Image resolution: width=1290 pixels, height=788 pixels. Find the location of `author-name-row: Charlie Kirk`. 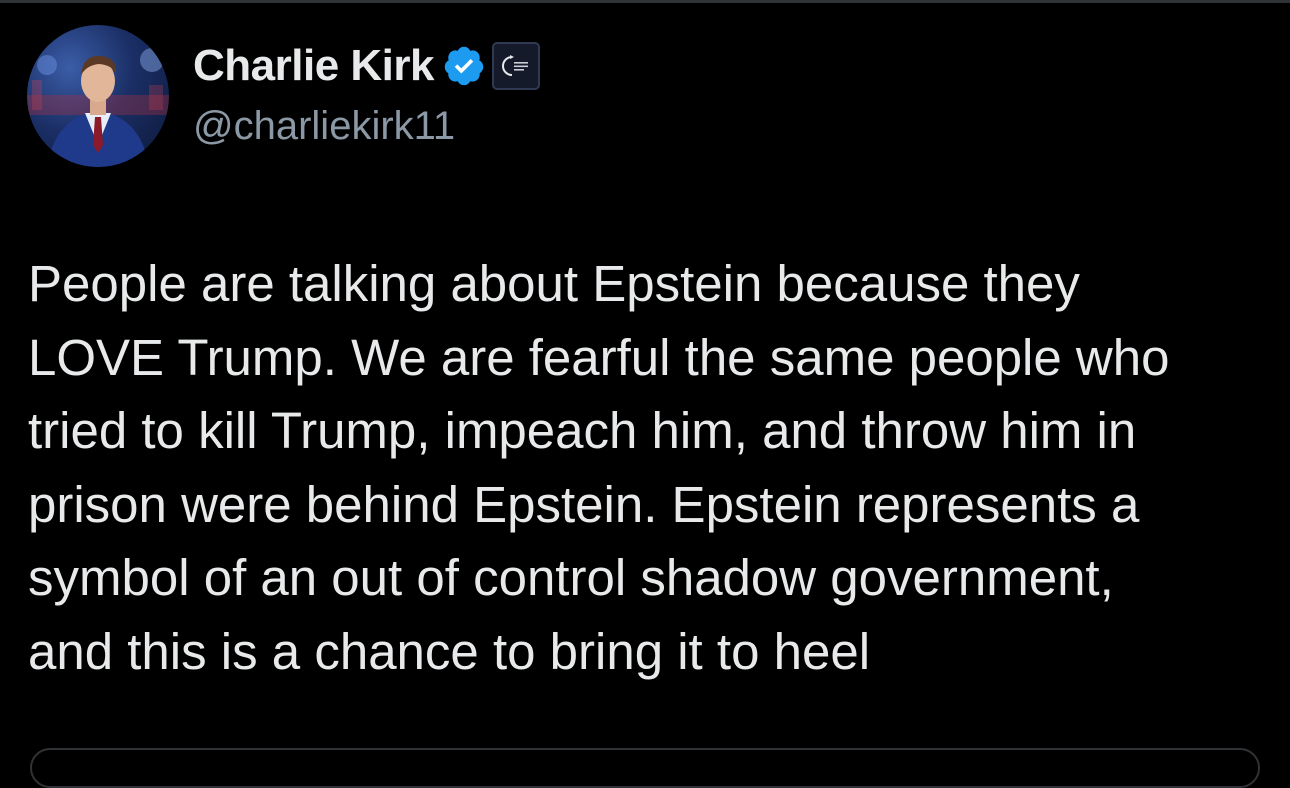

author-name-row: Charlie Kirk is located at coordinates (366, 66).